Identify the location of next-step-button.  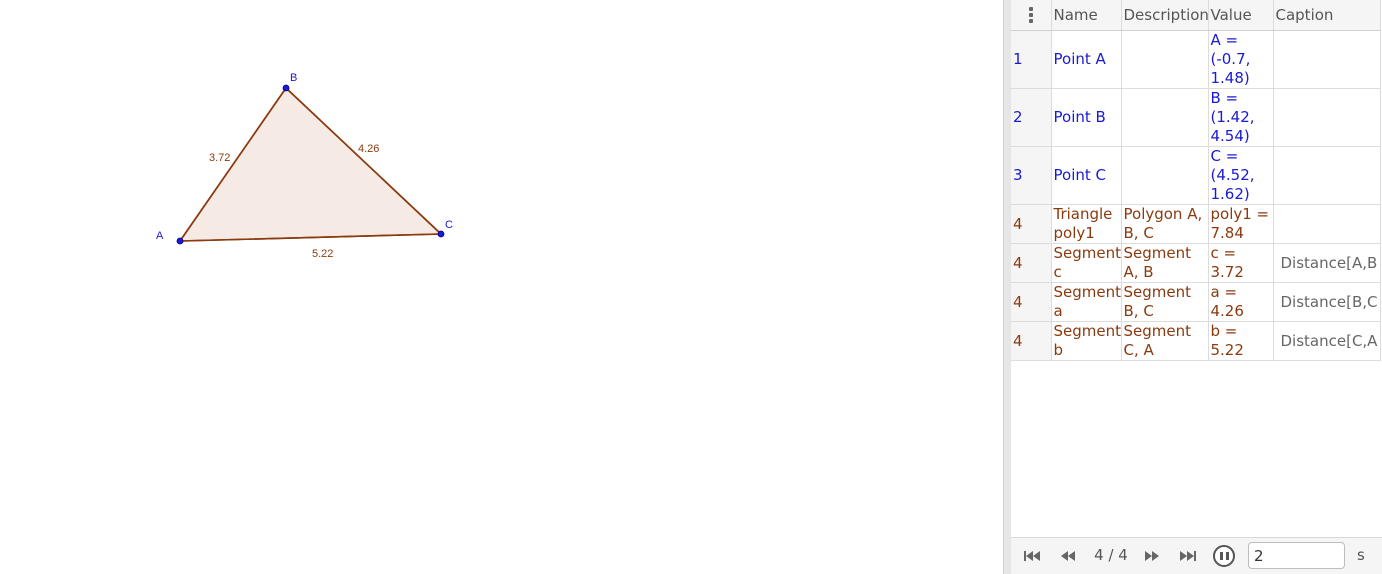
(1152, 556).